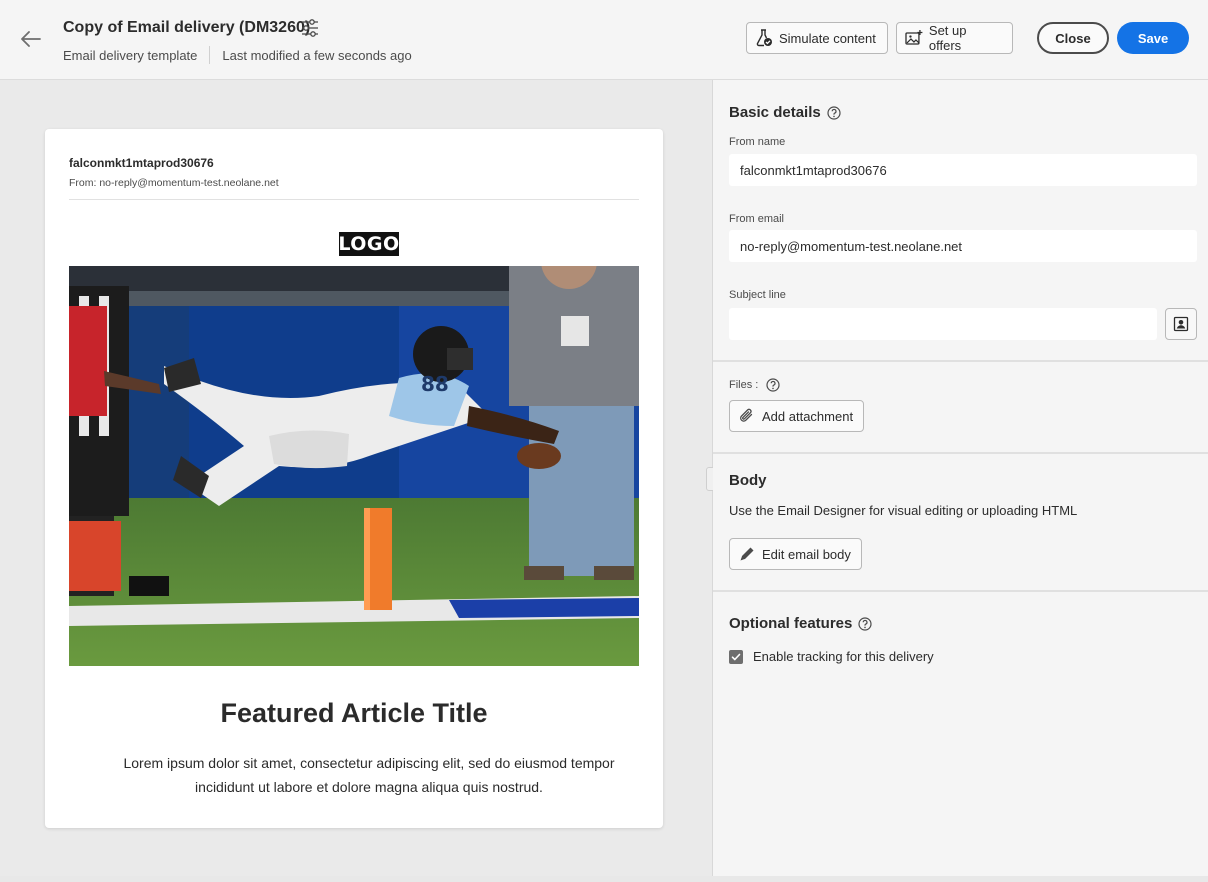 This screenshot has height=882, width=1208. Describe the element at coordinates (775, 112) in the screenshot. I see `basic-details-label: Basic details` at that location.